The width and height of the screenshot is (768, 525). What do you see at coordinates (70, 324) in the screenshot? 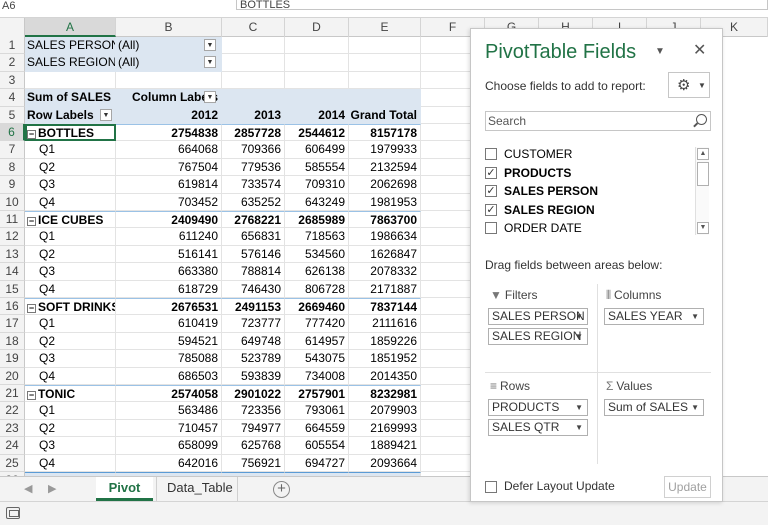
I see `cell-a17: Q1` at bounding box center [70, 324].